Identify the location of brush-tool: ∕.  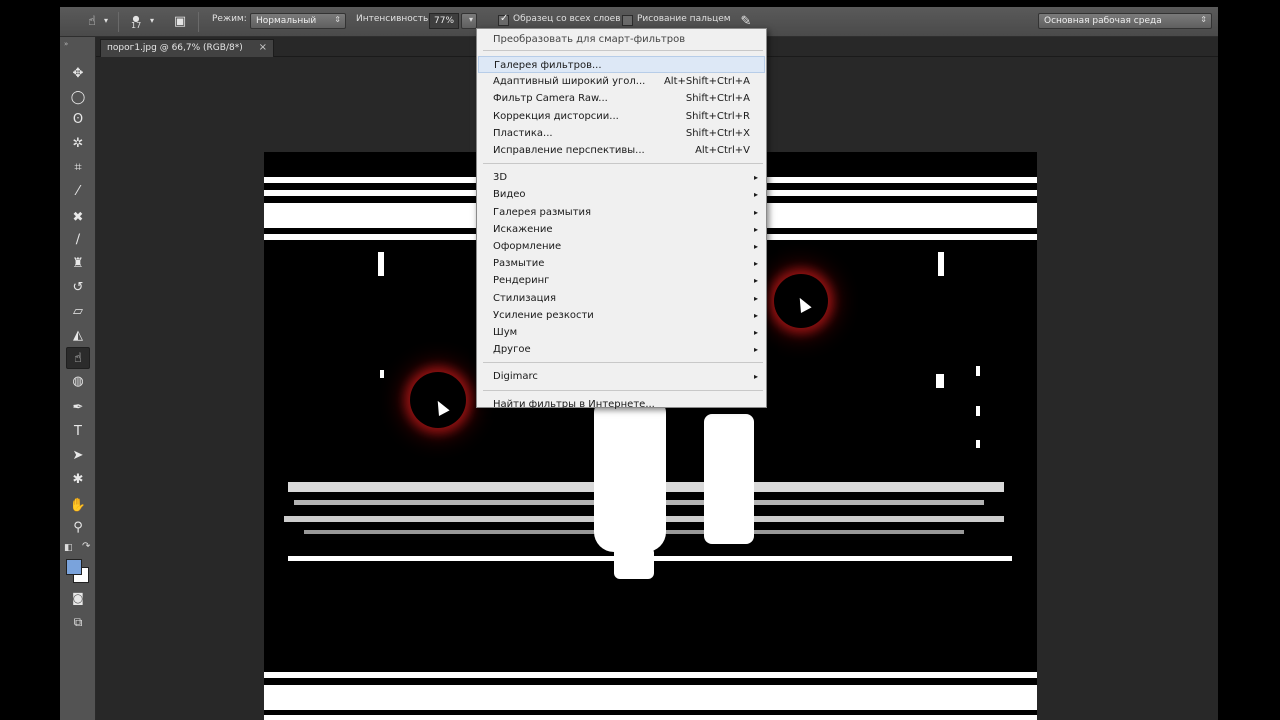
(78, 240).